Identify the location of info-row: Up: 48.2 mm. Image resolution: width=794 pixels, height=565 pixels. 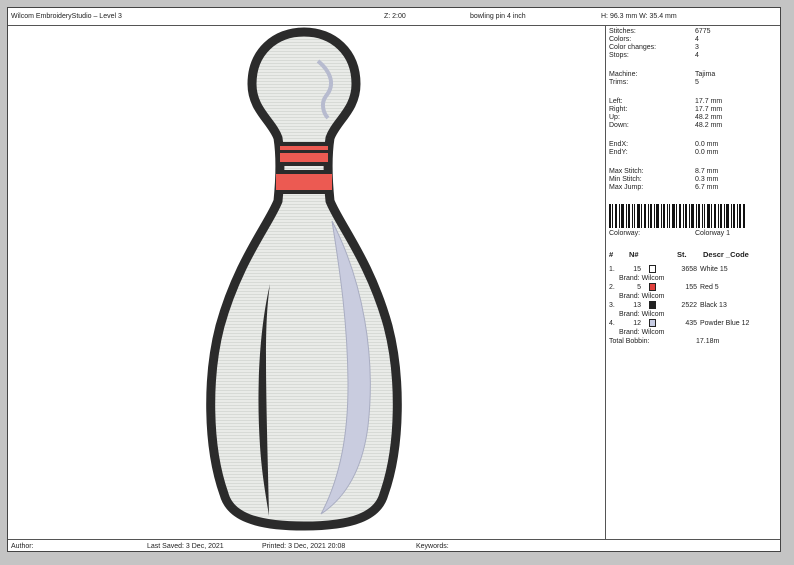
(666, 117).